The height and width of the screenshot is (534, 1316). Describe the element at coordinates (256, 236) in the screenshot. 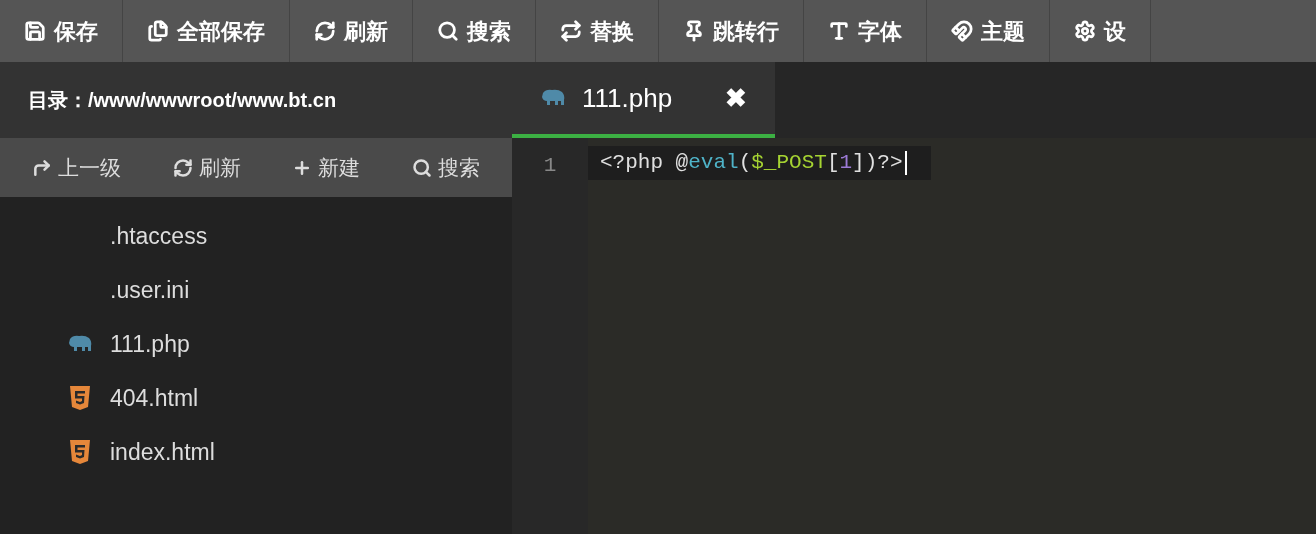

I see `file-item: .htaccess` at that location.